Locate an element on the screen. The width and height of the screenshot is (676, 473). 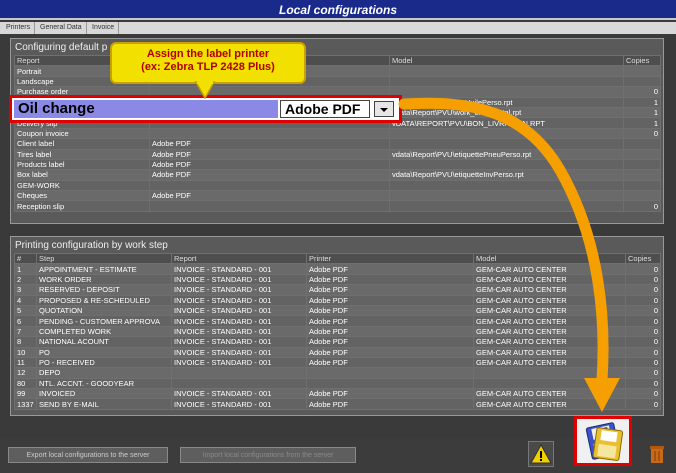
save-button is located at coordinates (603, 441).